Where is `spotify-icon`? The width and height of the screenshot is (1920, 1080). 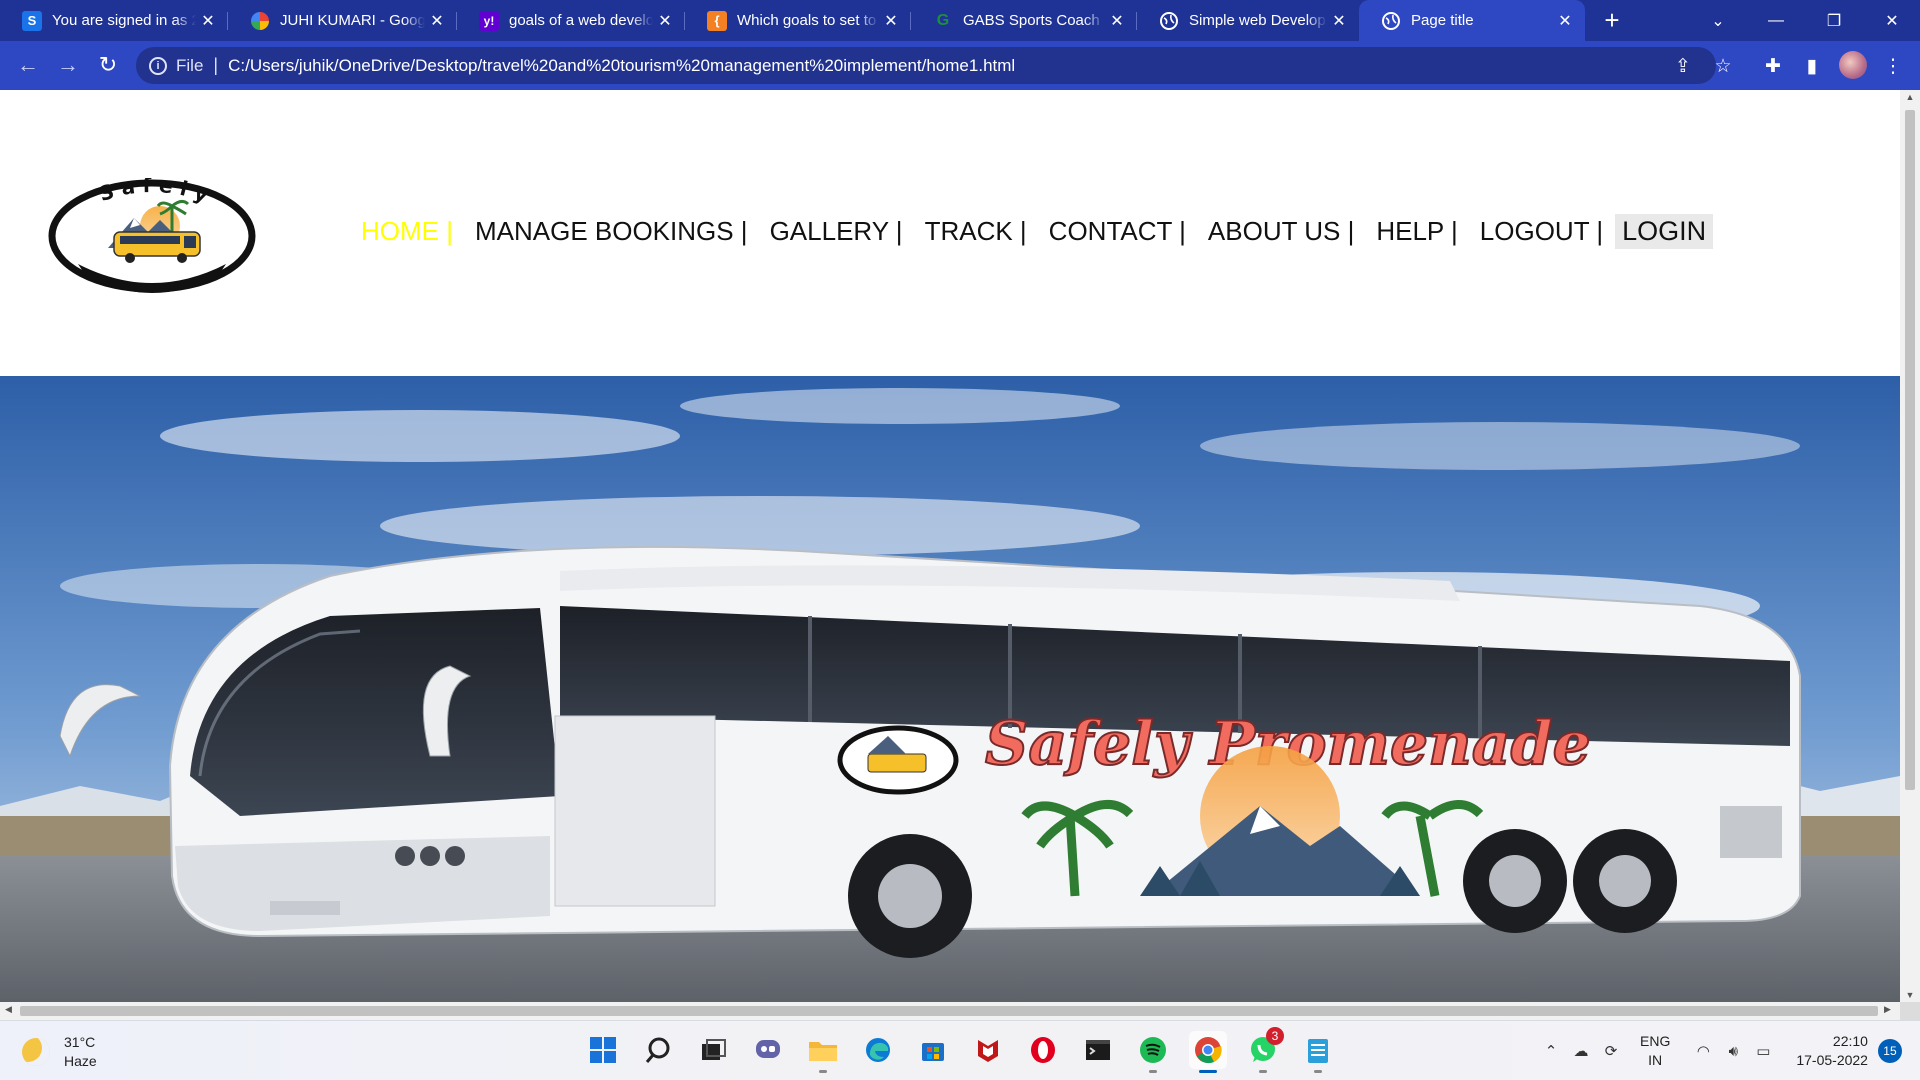 spotify-icon is located at coordinates (1153, 1052).